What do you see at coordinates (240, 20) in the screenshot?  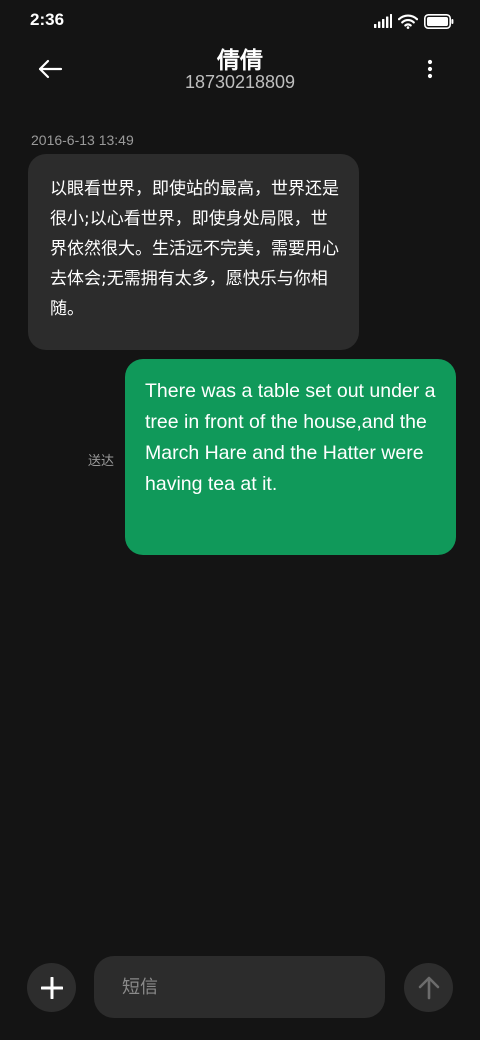 I see `status-bar: 2:36` at bounding box center [240, 20].